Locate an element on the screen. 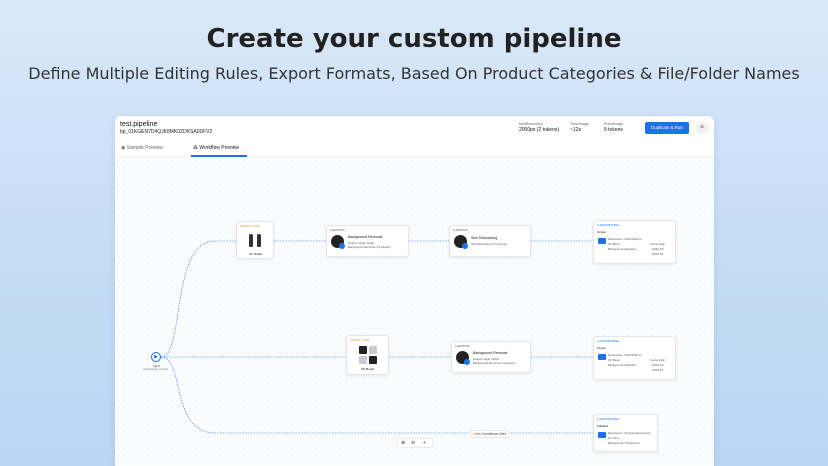 This screenshot has height=466, width=828. stat-label: Price/Image is located at coordinates (614, 124).